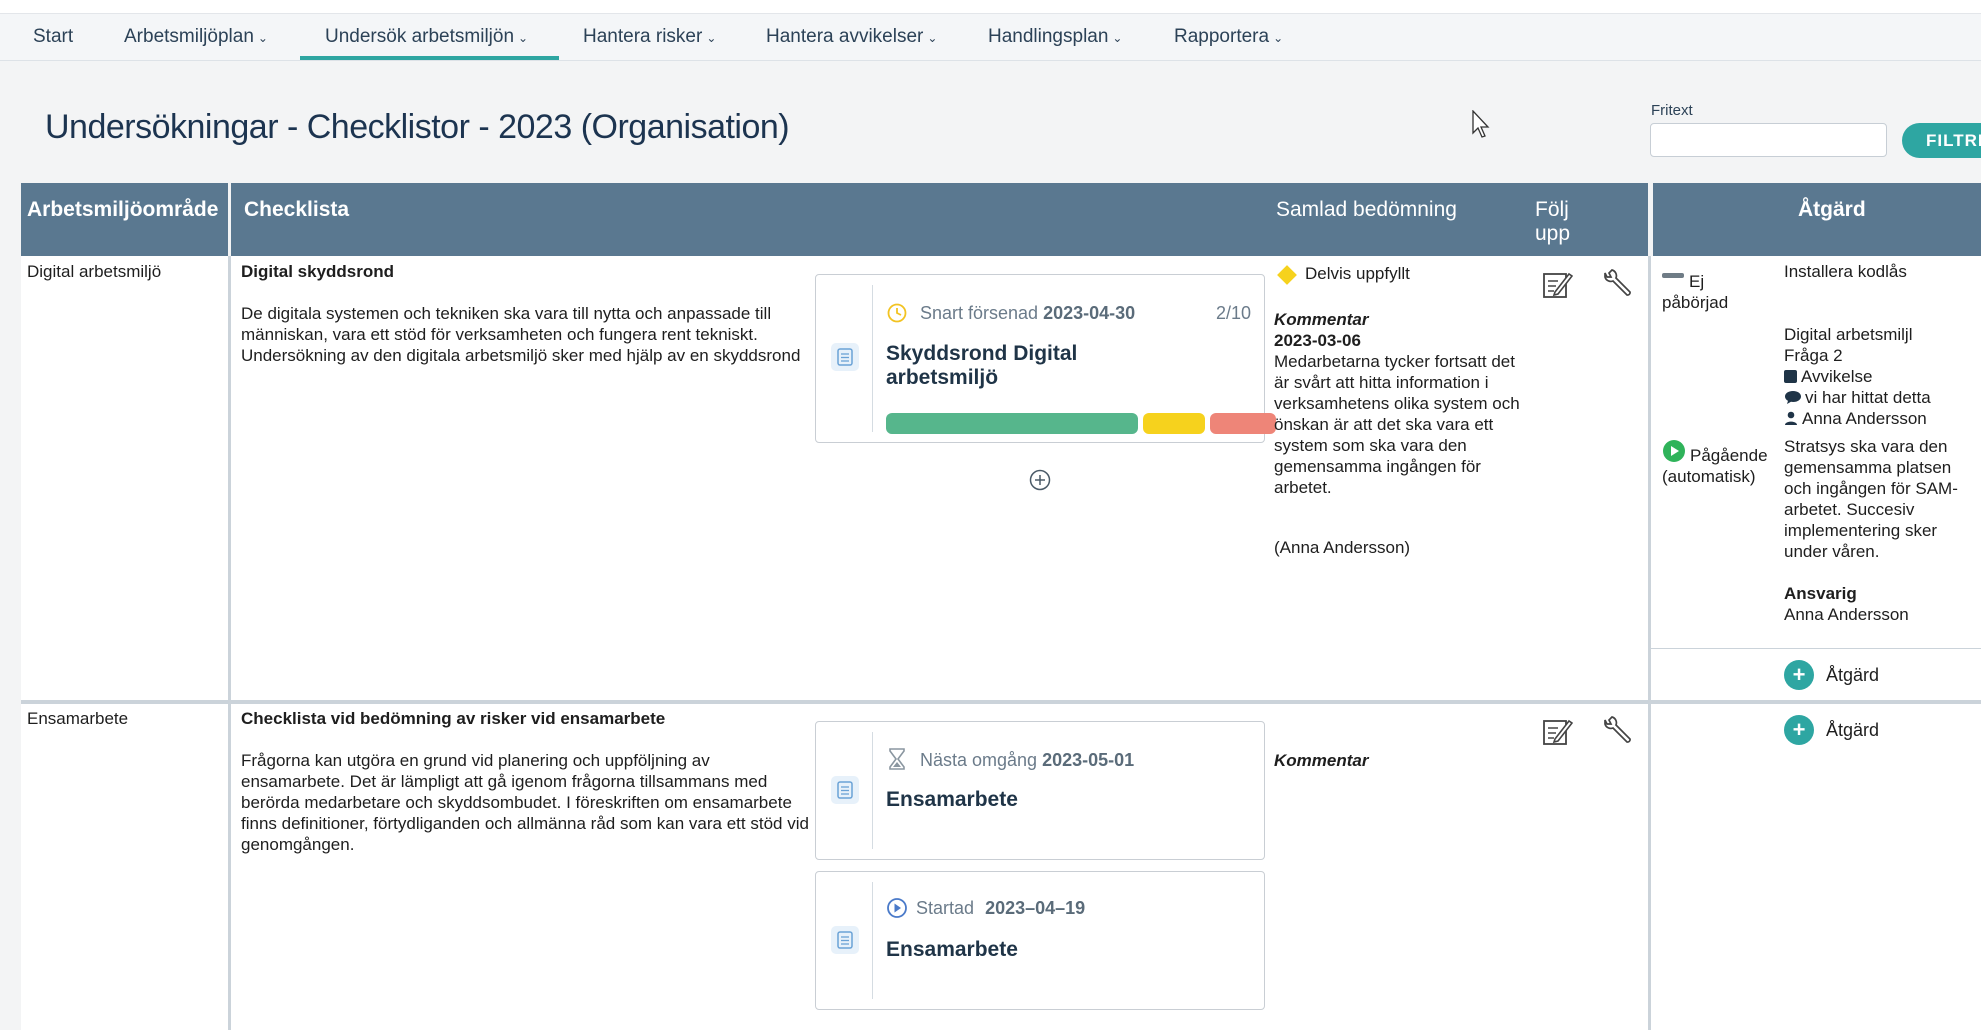  What do you see at coordinates (1846, 614) in the screenshot?
I see `responsible-name: Anna Andersson` at bounding box center [1846, 614].